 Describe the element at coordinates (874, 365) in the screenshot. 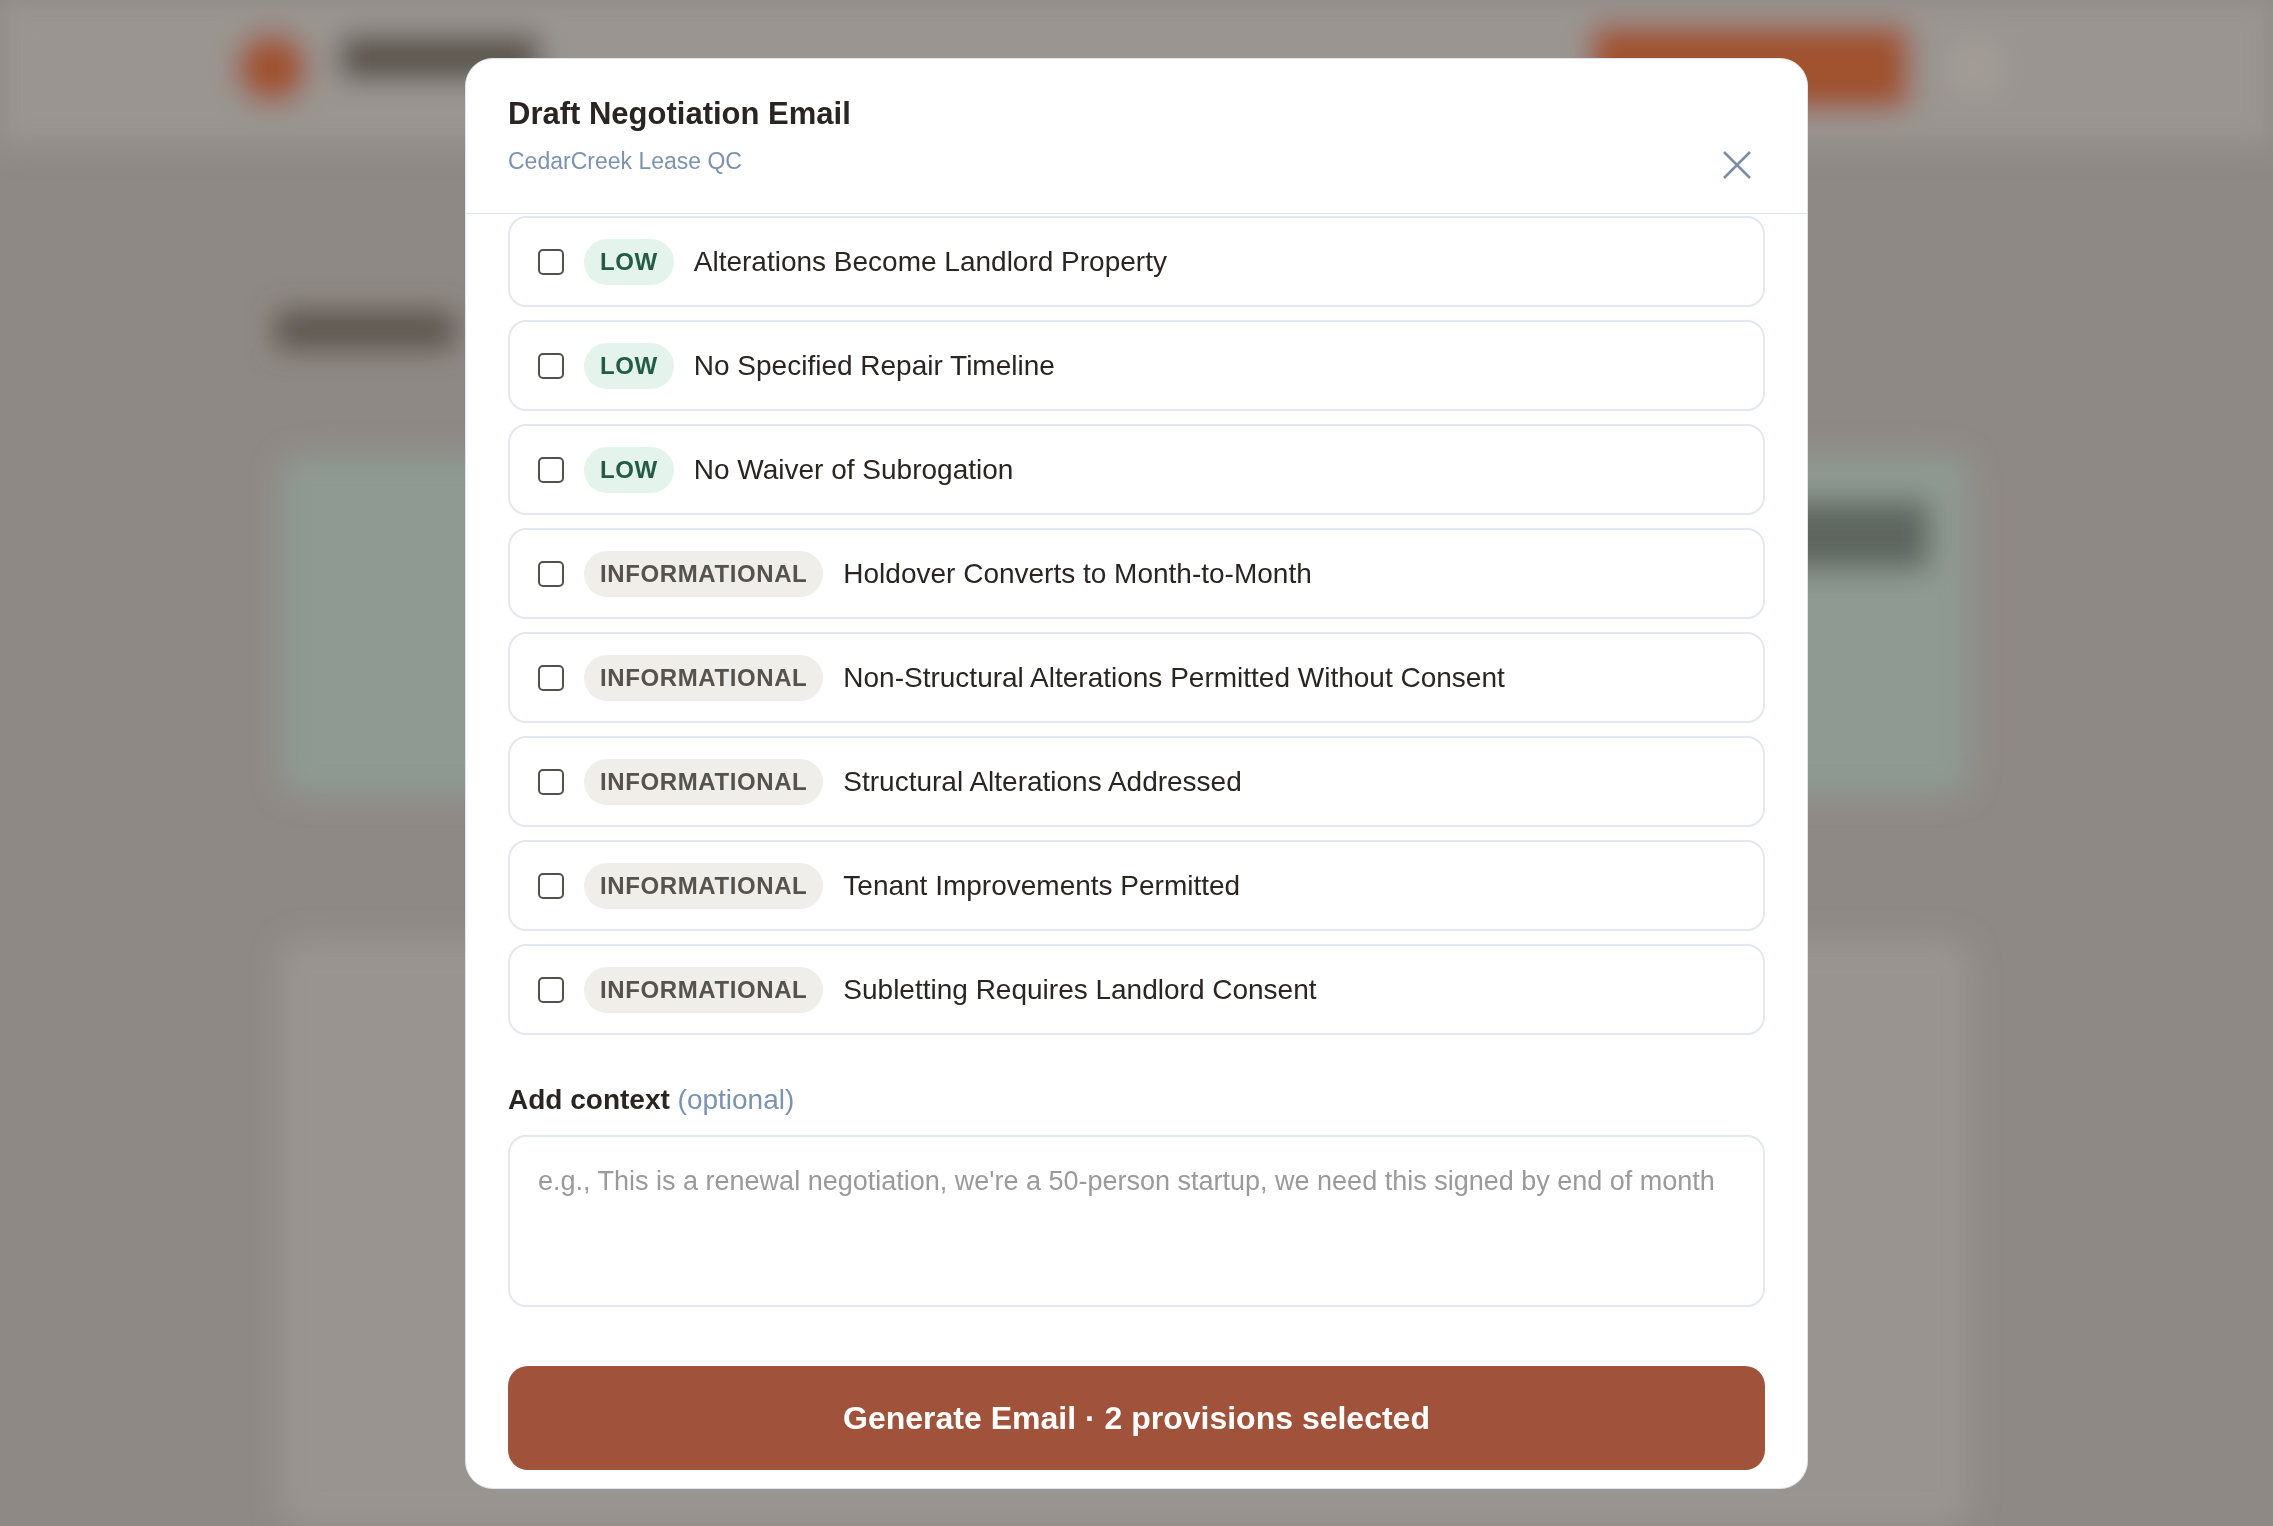

I see `provision-title: No Specified Repair Timeline` at that location.